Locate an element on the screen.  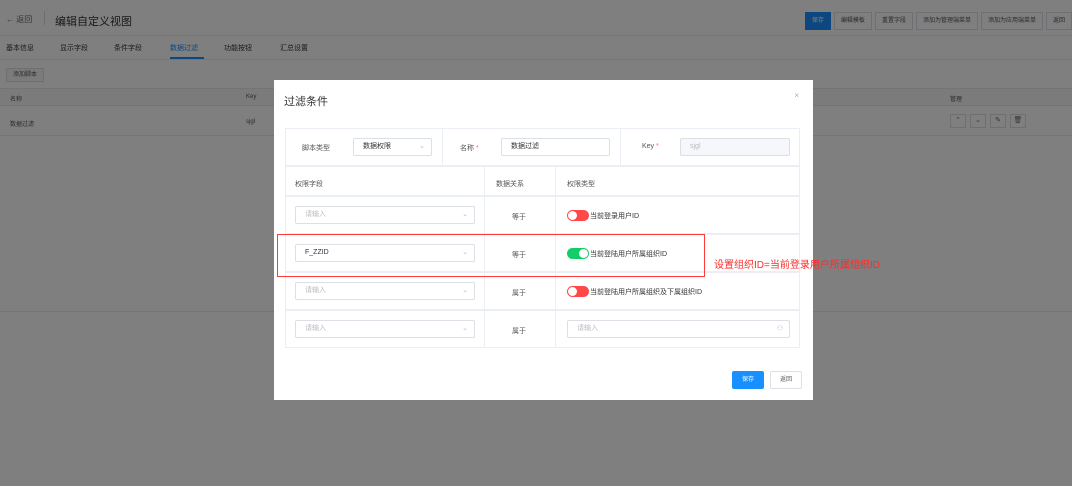
script-type-select: 数据权限 ⌄ is located at coordinates (392, 147).